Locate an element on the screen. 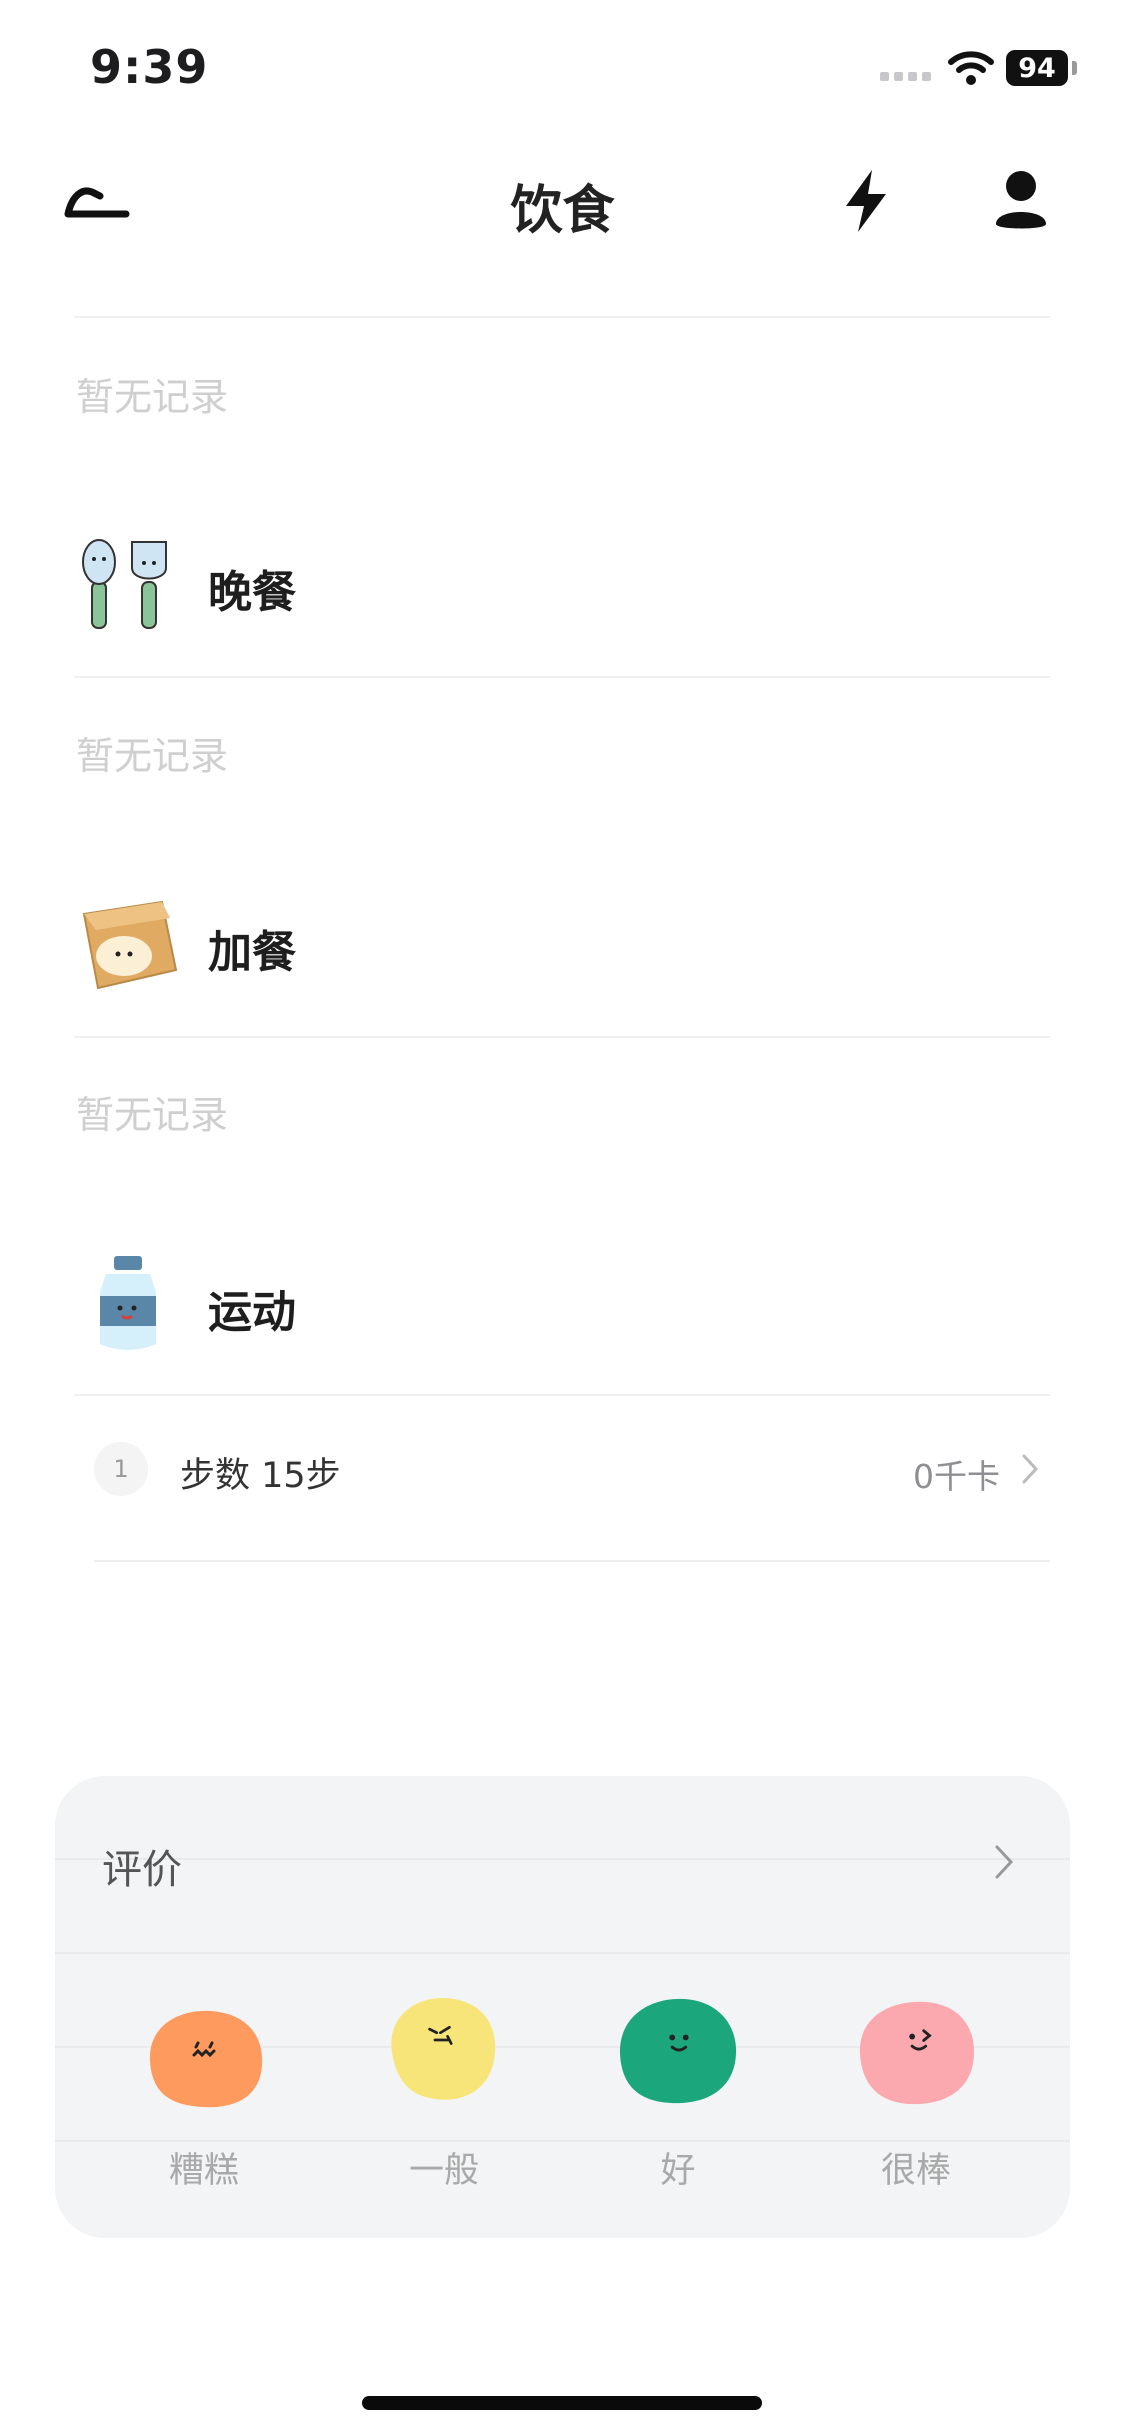  exercise-calories: 0千卡 is located at coordinates (956, 1476).